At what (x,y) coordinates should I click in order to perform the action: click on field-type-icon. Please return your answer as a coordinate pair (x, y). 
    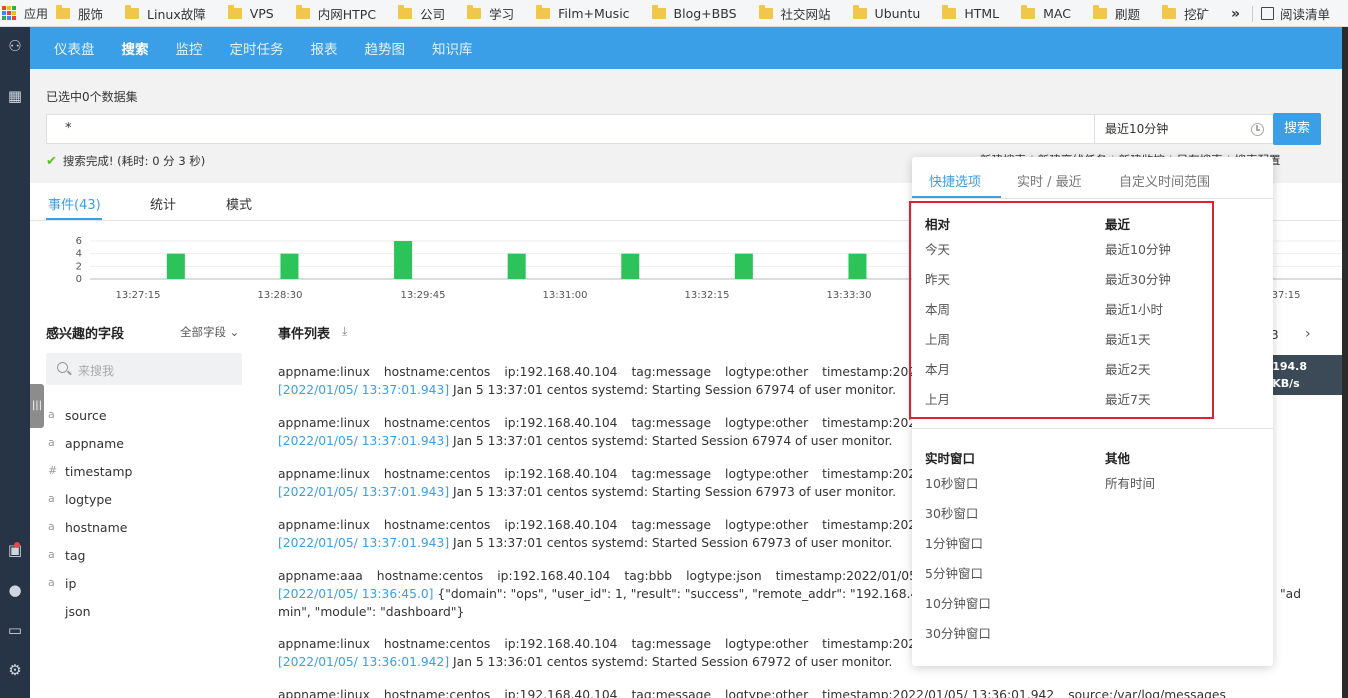
    Looking at the image, I should click on (56, 611).